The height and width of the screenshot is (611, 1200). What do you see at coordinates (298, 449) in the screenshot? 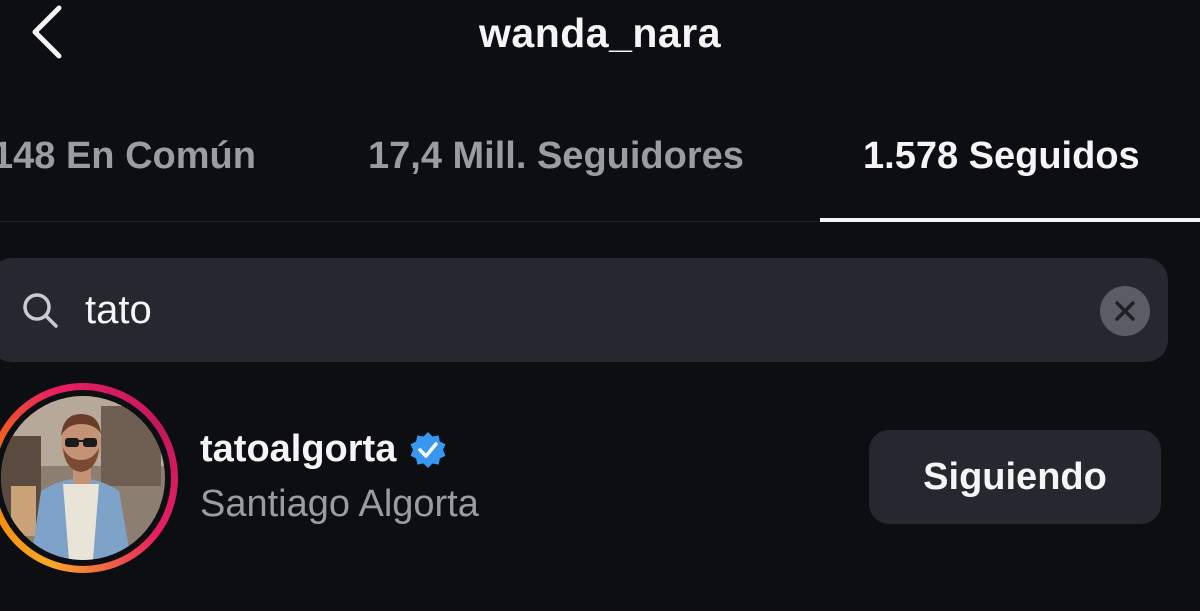
I see `username: tatoalgorta` at bounding box center [298, 449].